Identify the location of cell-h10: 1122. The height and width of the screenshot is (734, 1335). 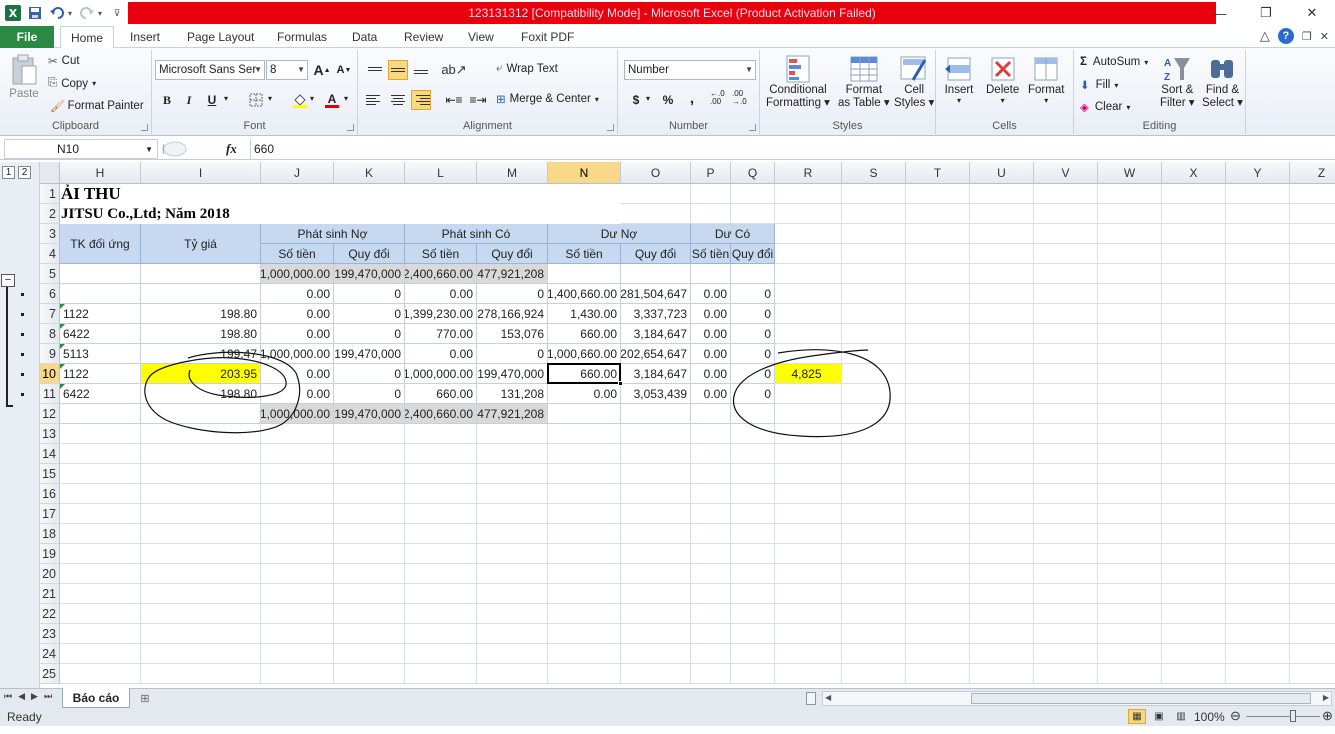
(100, 374).